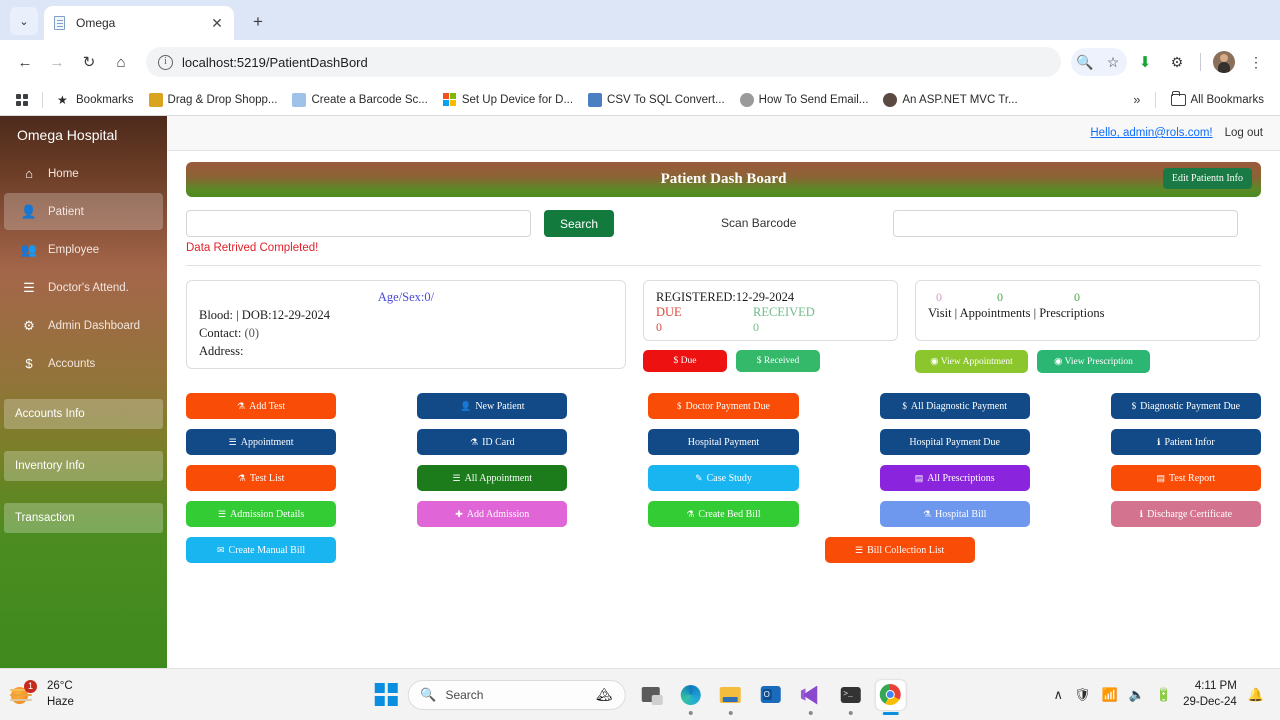 The image size is (1280, 720). Describe the element at coordinates (778, 361) in the screenshot. I see `received-button: $ Received` at that location.